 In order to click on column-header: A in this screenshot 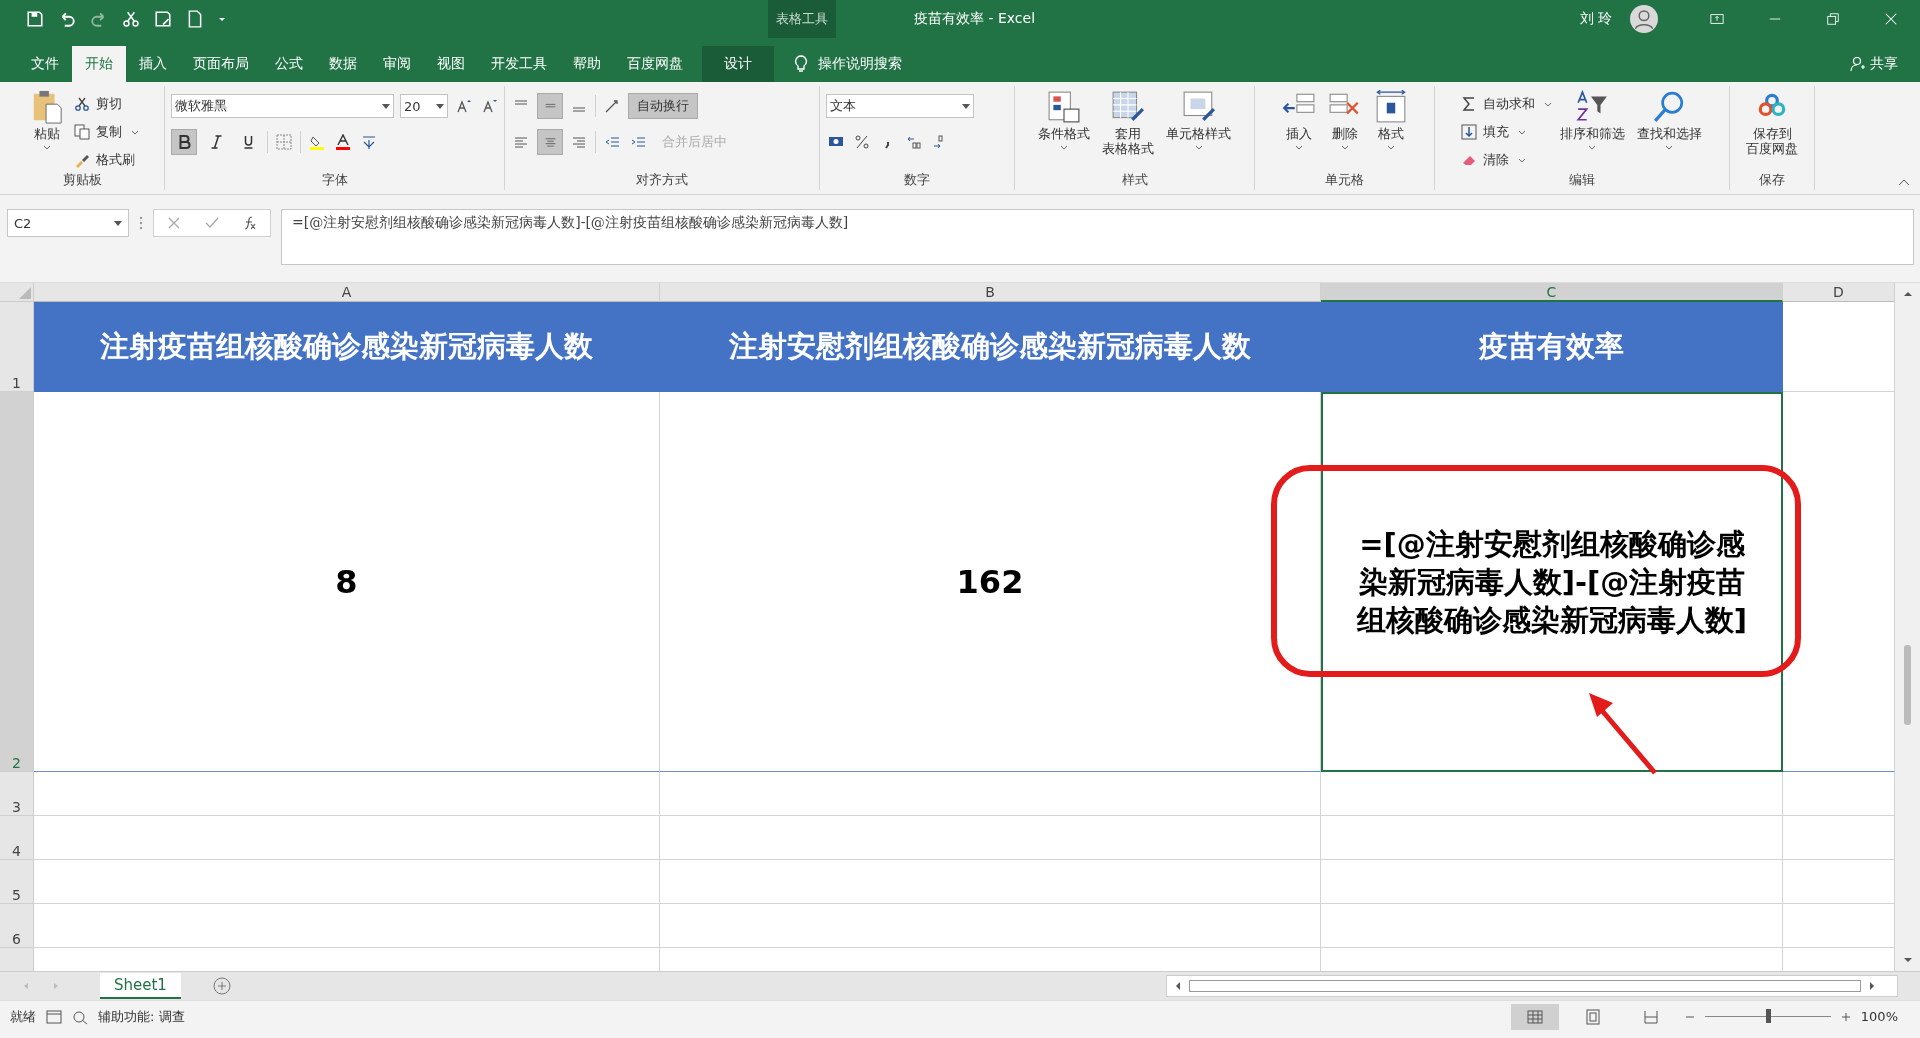, I will do `click(347, 292)`.